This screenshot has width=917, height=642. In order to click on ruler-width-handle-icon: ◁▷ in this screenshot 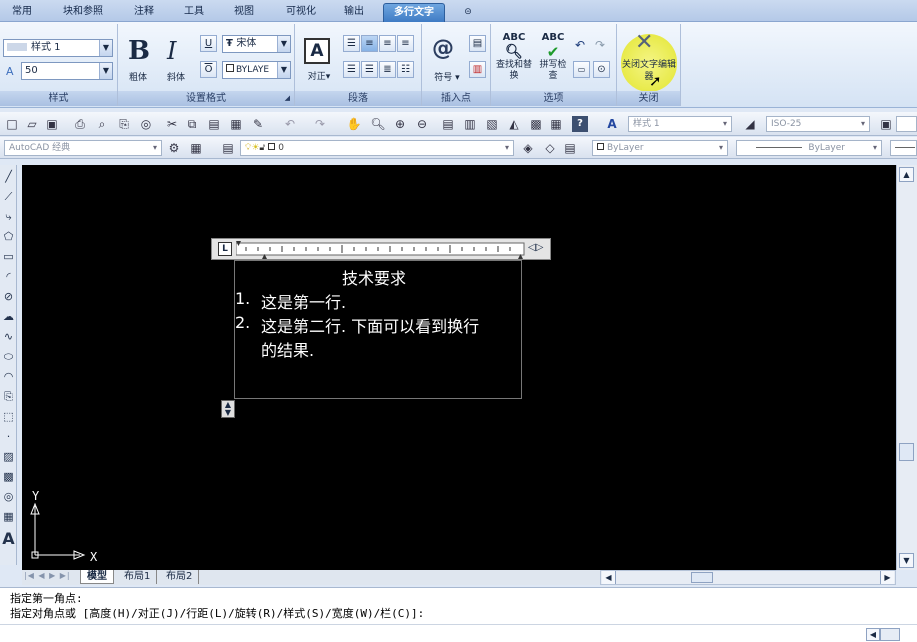, I will do `click(535, 247)`.